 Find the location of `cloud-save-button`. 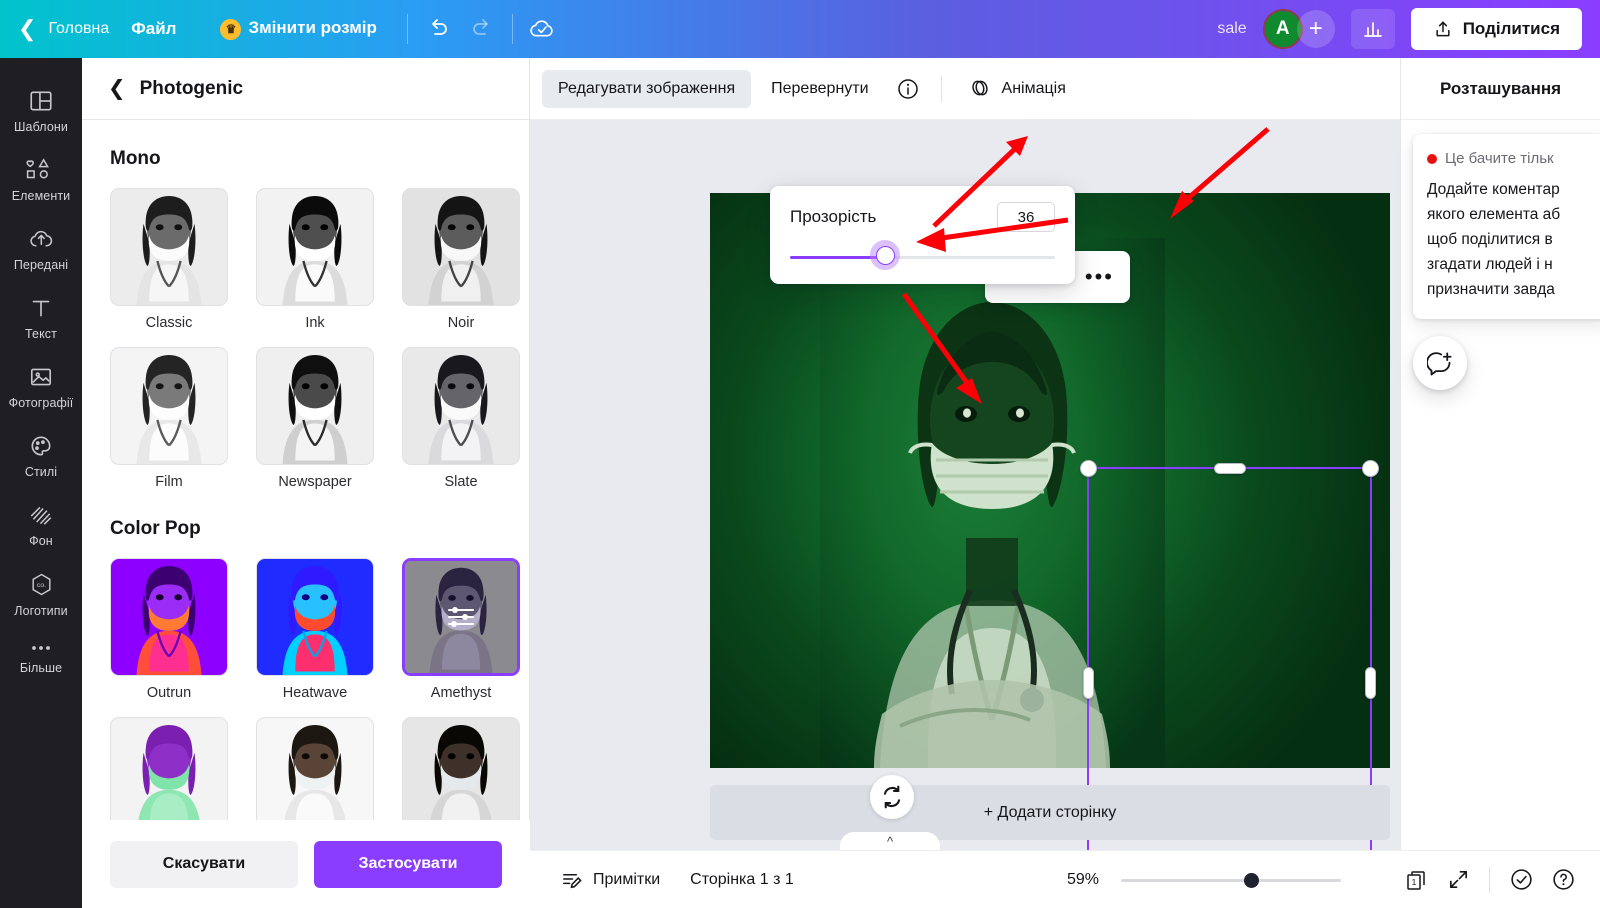

cloud-save-button is located at coordinates (543, 29).